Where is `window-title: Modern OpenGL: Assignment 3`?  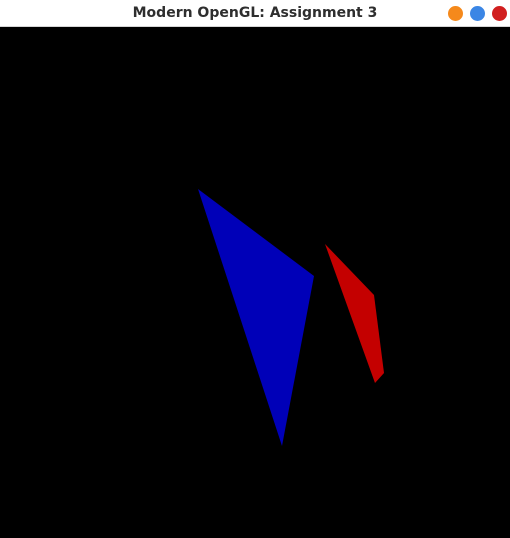 window-title: Modern OpenGL: Assignment 3 is located at coordinates (255, 13).